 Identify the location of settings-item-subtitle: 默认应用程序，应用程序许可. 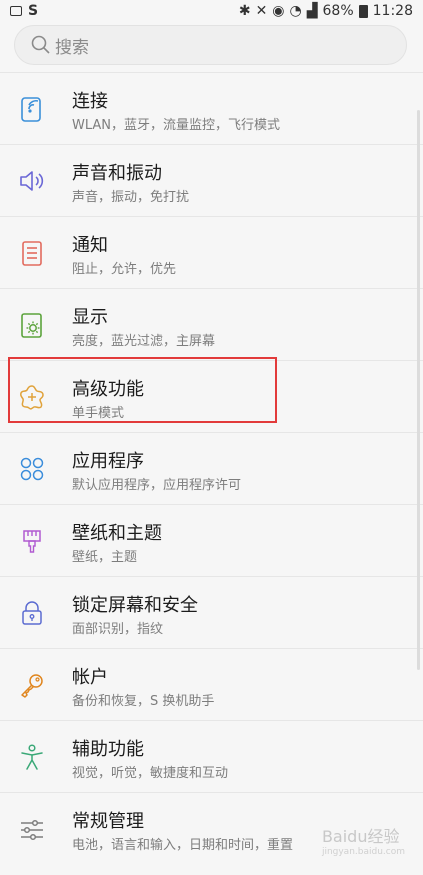
(157, 485).